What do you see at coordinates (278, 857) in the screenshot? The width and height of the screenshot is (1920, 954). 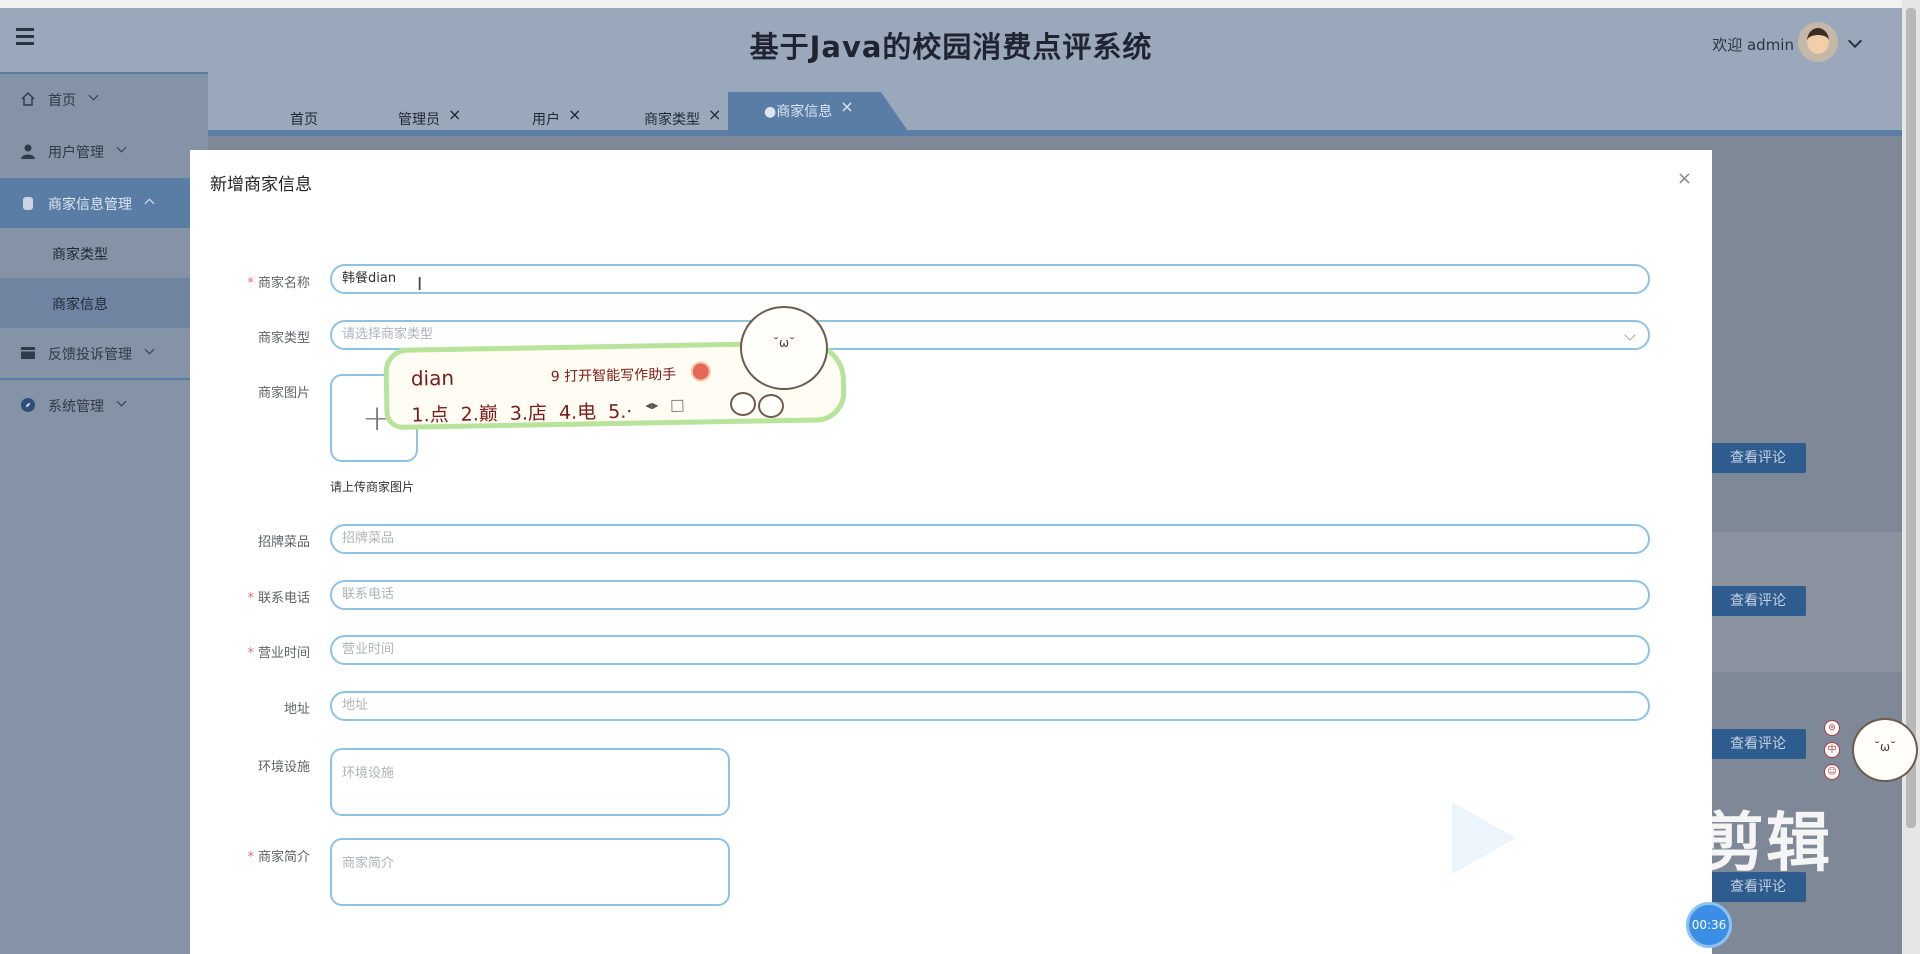 I see `field-label: * 商家简介` at bounding box center [278, 857].